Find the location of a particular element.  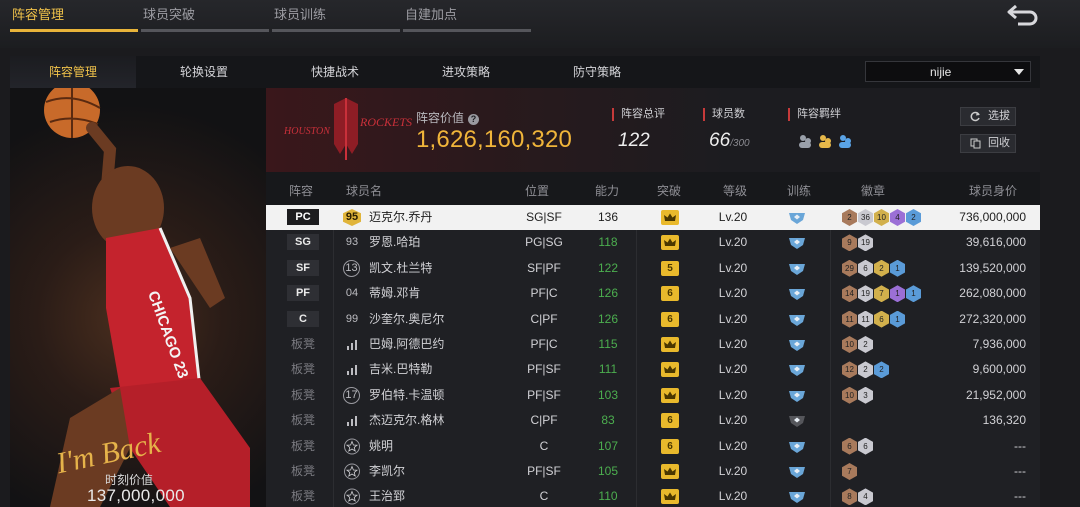

player-position: SF|PF is located at coordinates (544, 267).